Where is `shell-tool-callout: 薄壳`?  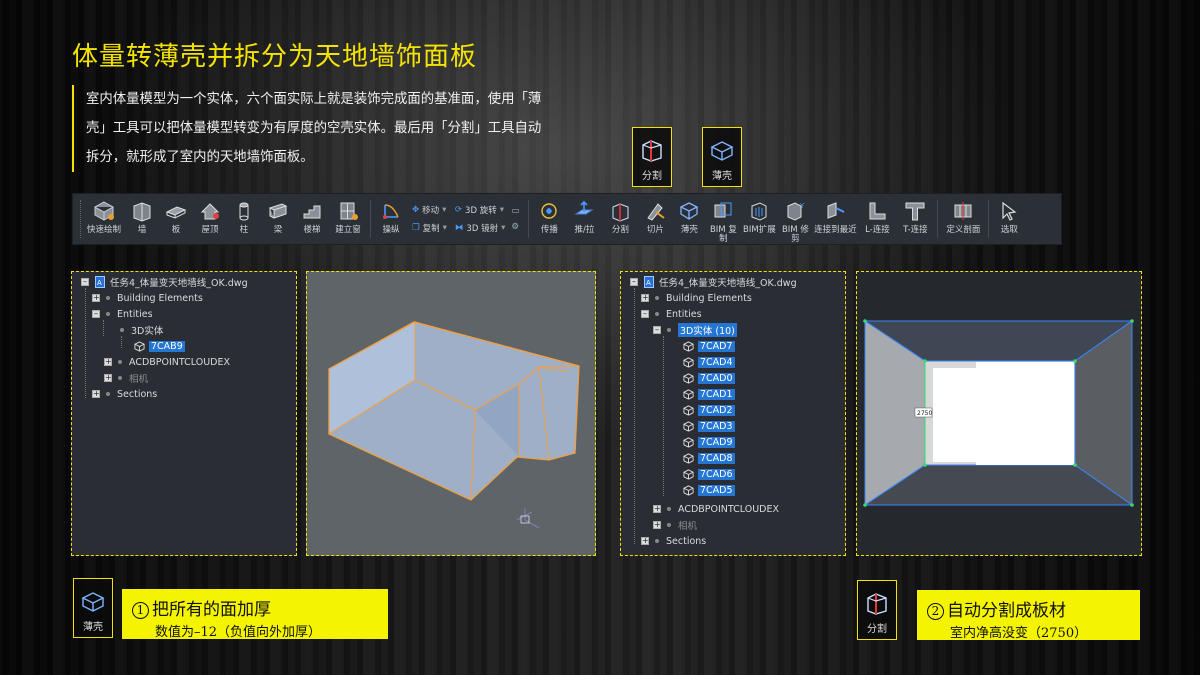
shell-tool-callout: 薄壳 is located at coordinates (722, 157).